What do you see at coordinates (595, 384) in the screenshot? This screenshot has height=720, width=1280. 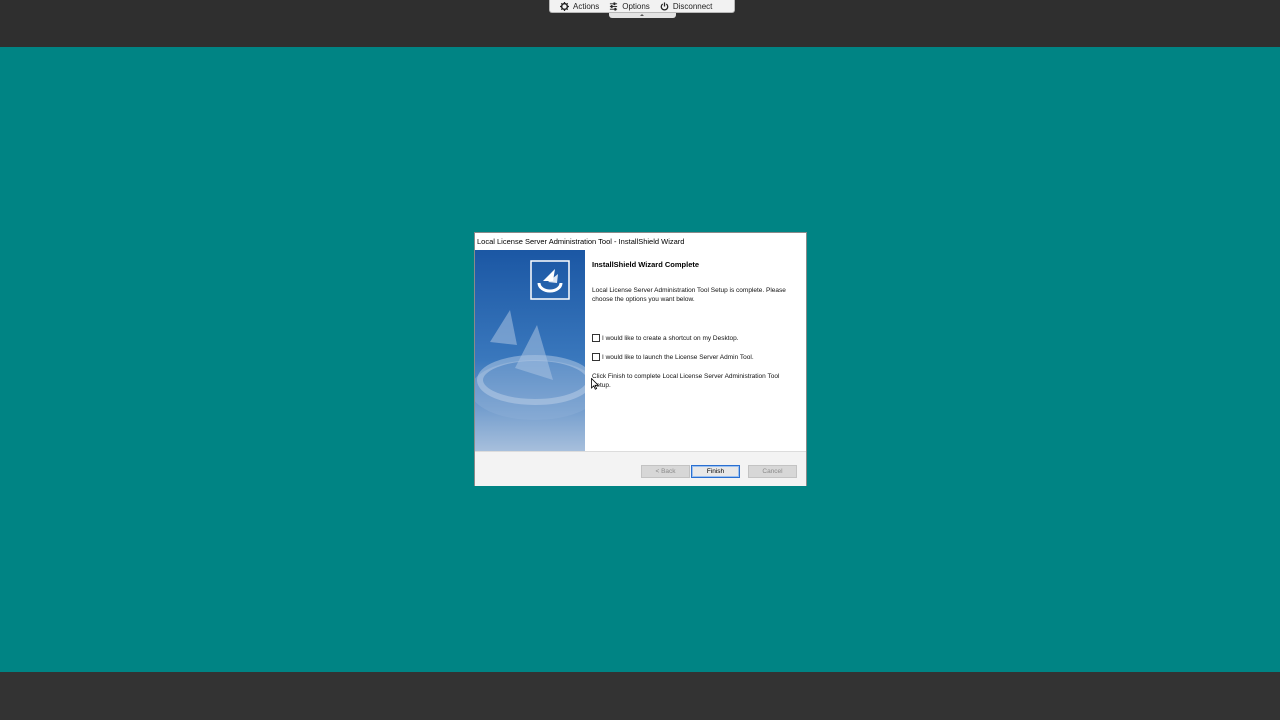 I see `mouse-cursor-icon` at bounding box center [595, 384].